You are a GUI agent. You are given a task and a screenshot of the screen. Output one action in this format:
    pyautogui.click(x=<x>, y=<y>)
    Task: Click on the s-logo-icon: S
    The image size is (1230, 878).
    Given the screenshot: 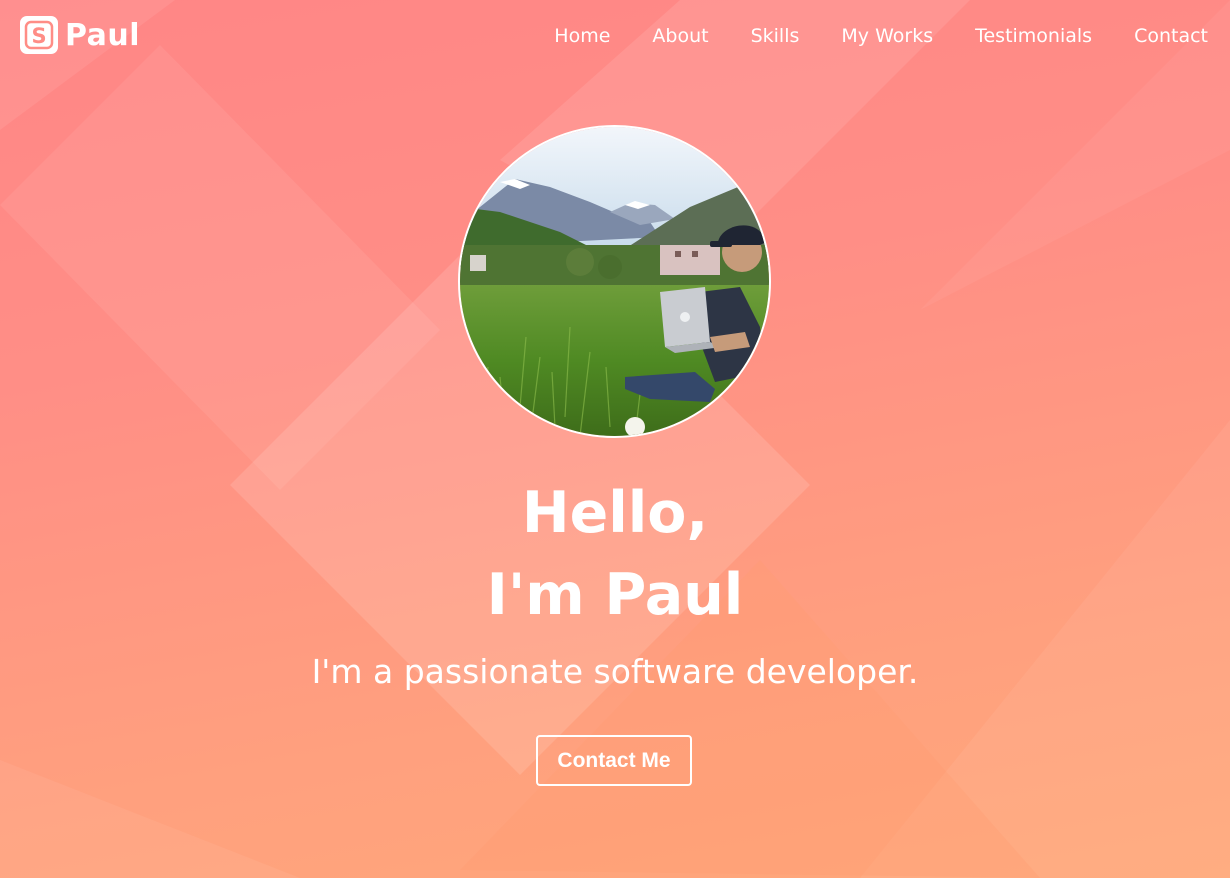 What is the action you would take?
    pyautogui.click(x=39, y=35)
    